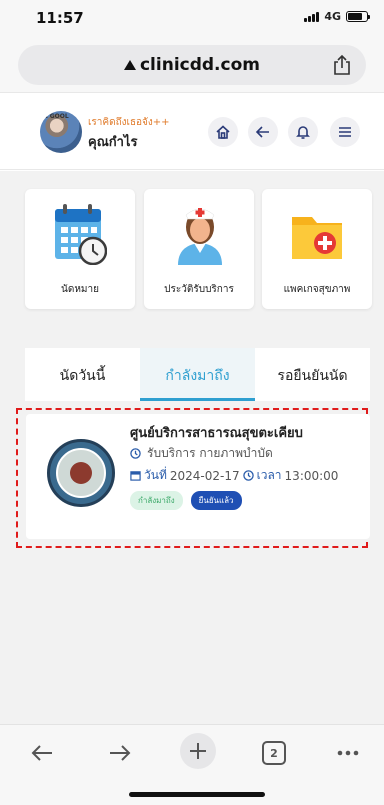  Describe the element at coordinates (199, 65) in the screenshot. I see `url-text: clinicdd.com` at that location.